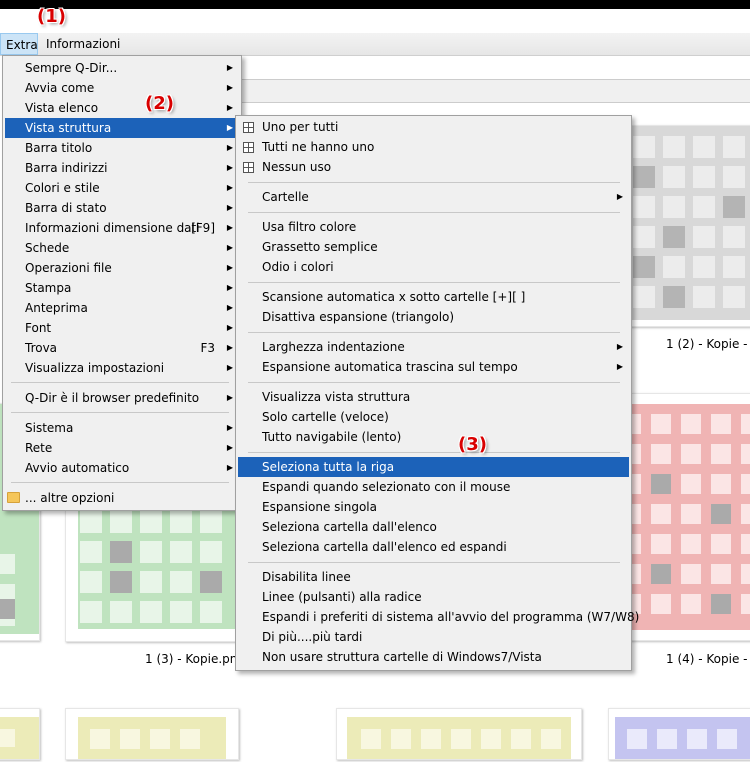 The height and width of the screenshot is (762, 750). What do you see at coordinates (122, 448) in the screenshot?
I see `extra-menu-item-rete: Rete ▶` at bounding box center [122, 448].